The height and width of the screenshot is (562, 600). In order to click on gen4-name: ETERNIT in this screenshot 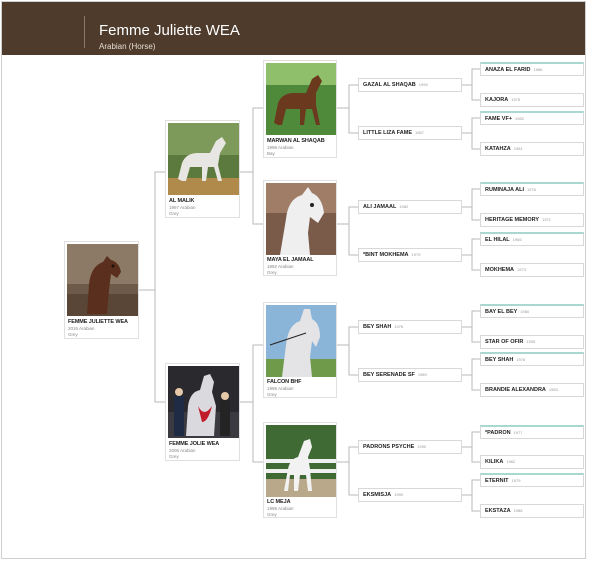, I will do `click(497, 480)`.